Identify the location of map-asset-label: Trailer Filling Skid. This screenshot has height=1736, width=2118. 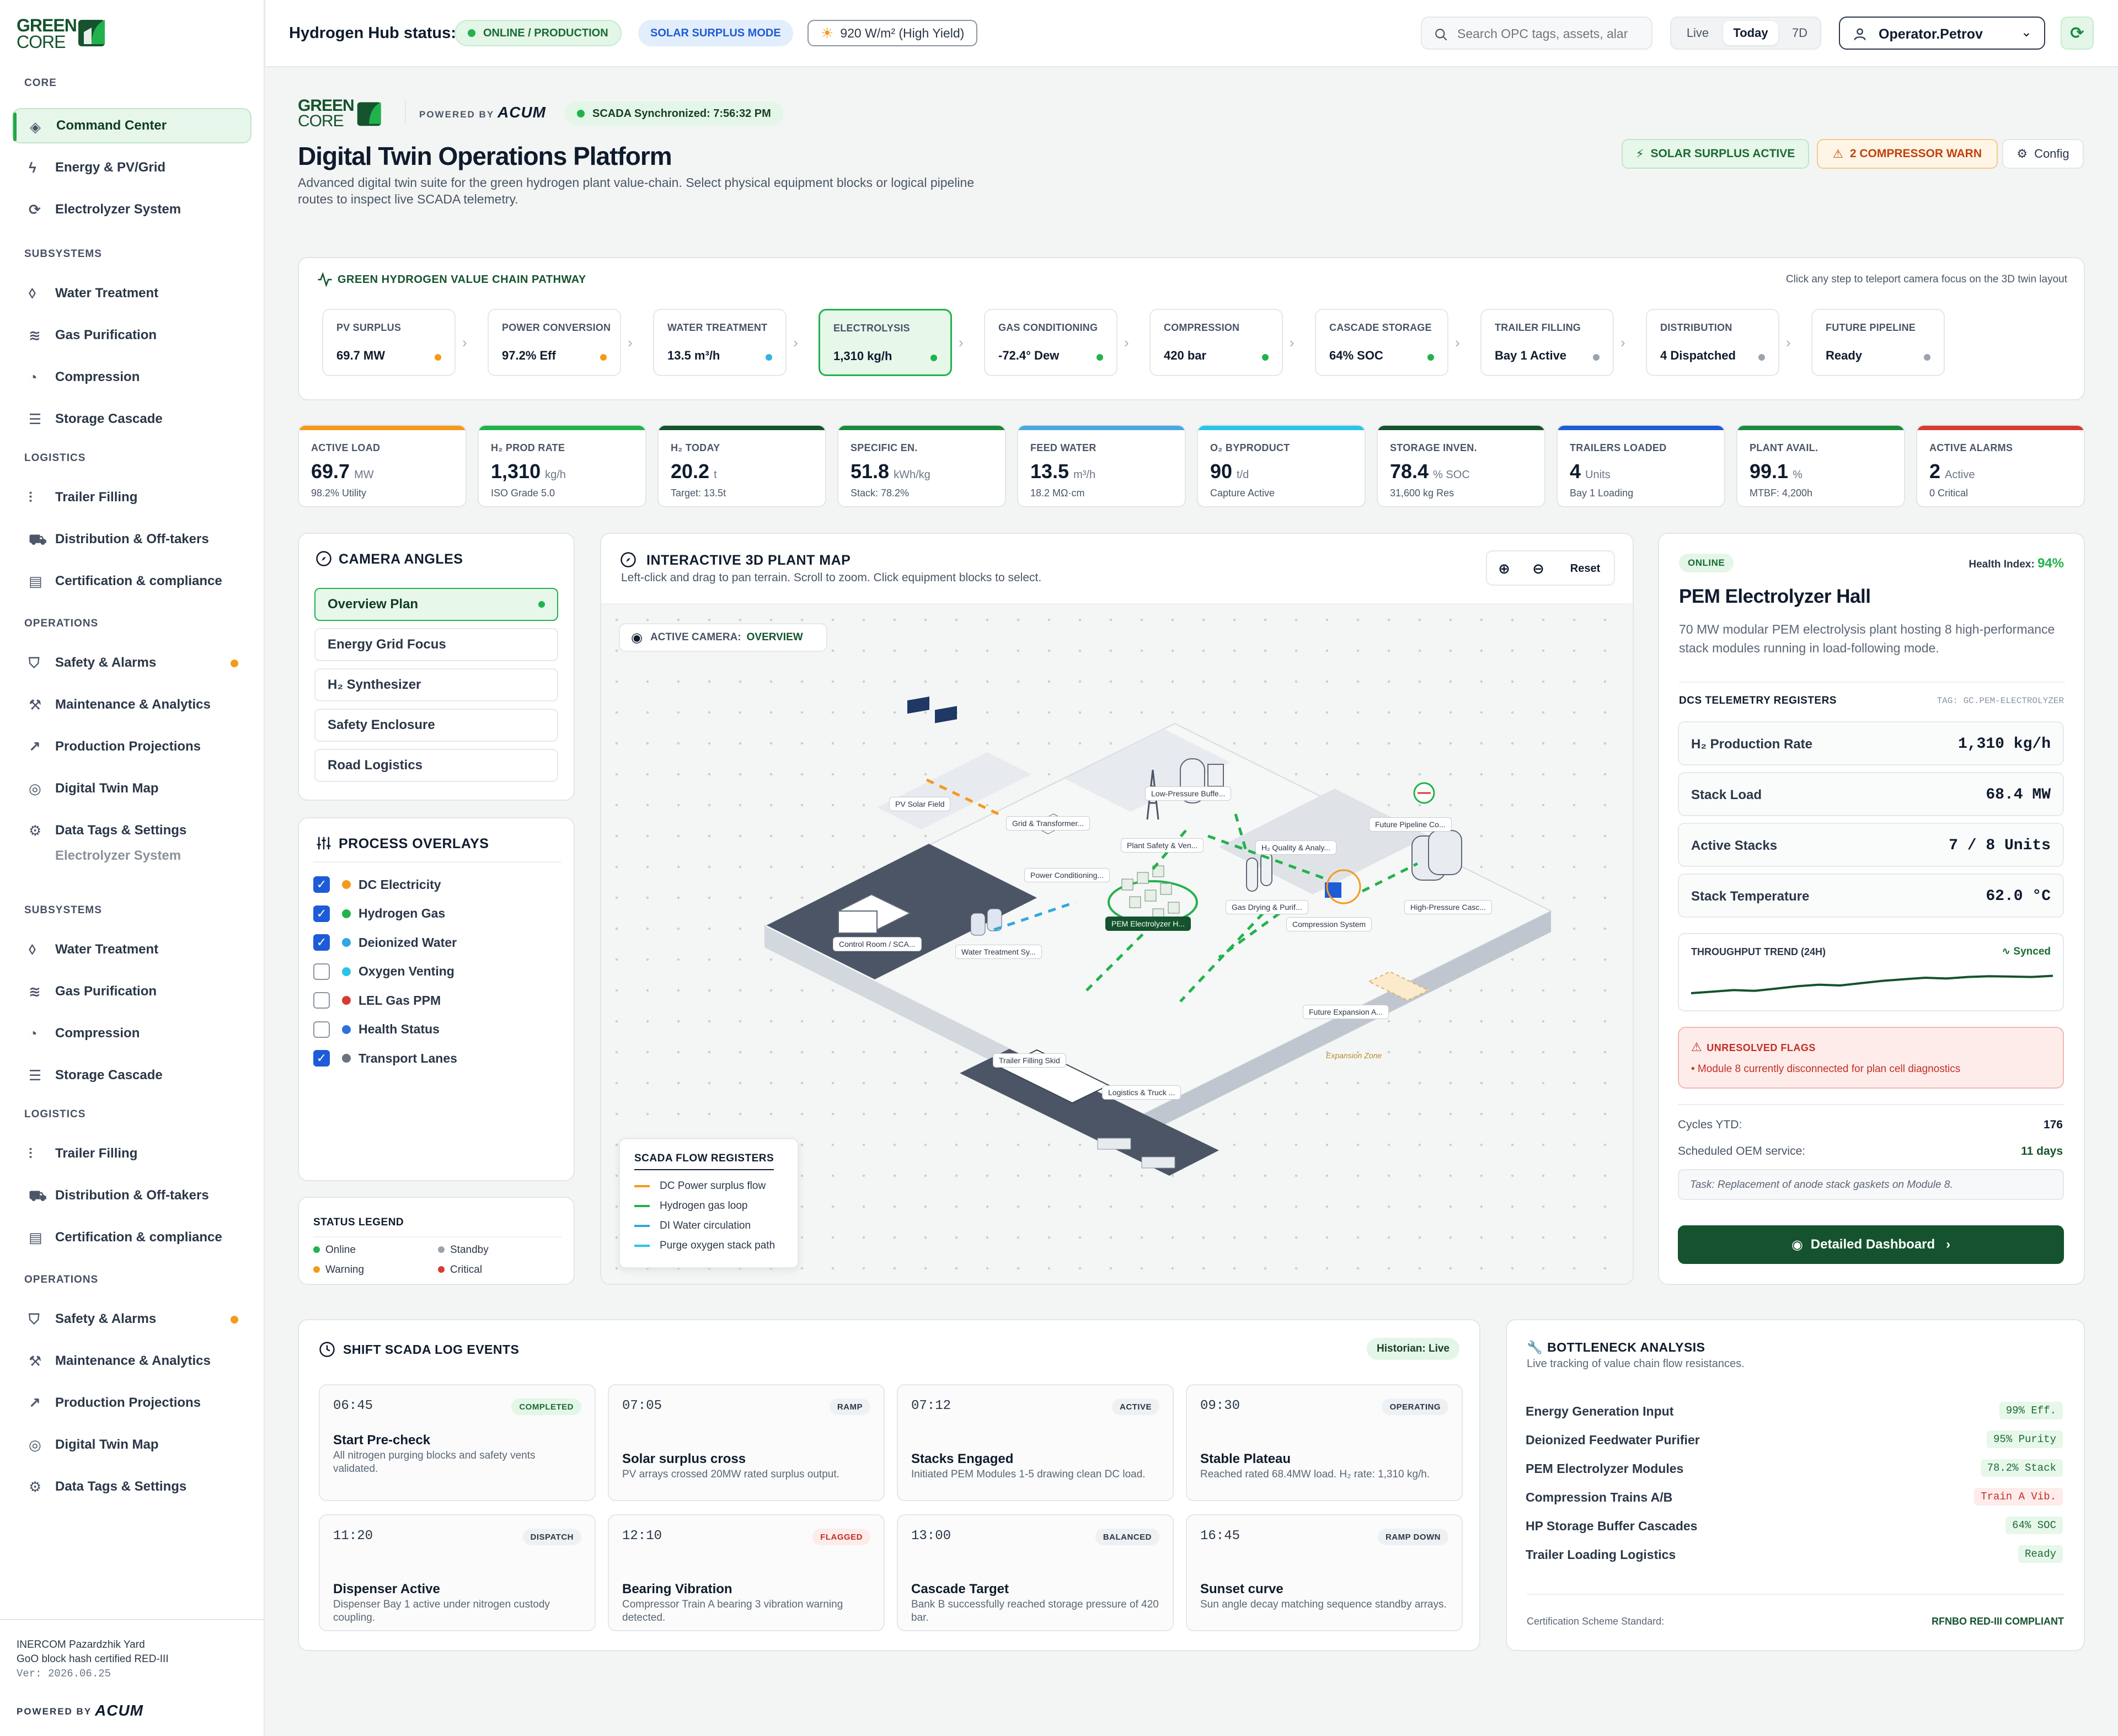
(1029, 1060).